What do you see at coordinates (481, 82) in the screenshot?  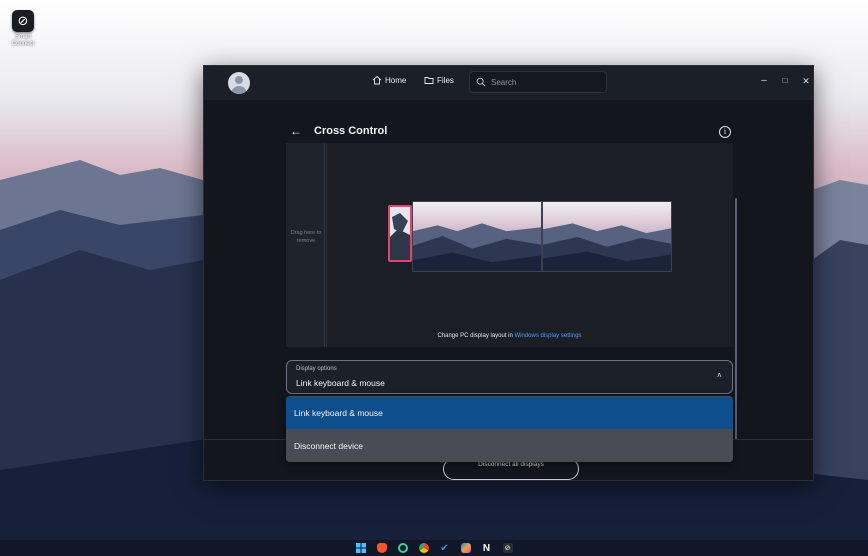 I see `search-icon` at bounding box center [481, 82].